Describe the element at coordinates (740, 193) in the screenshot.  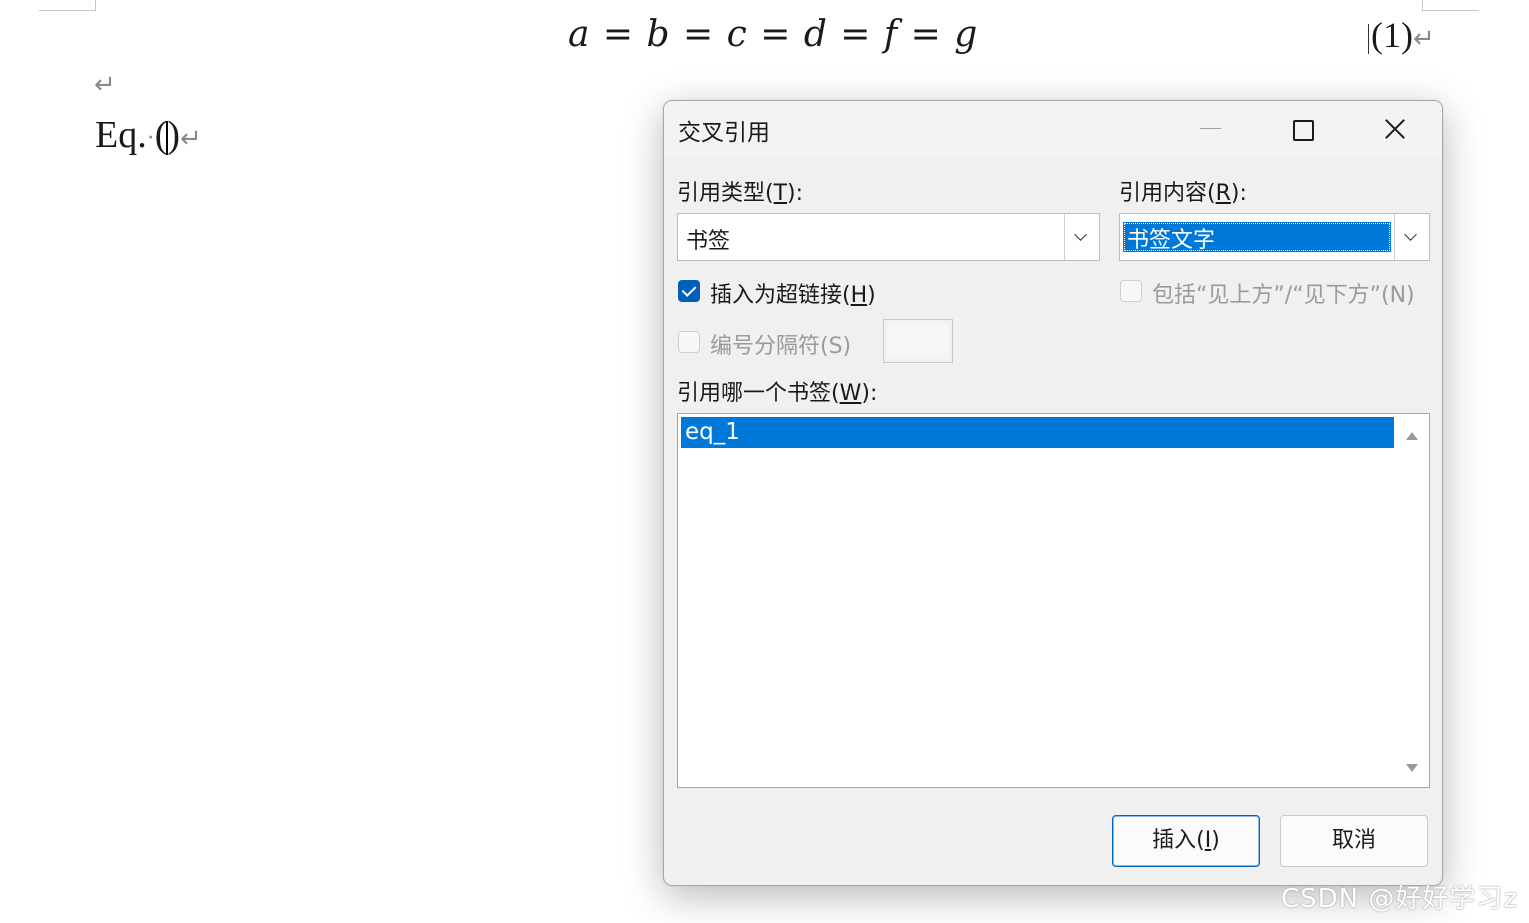
I see `reference-type-label: 引用类型(T):` at that location.